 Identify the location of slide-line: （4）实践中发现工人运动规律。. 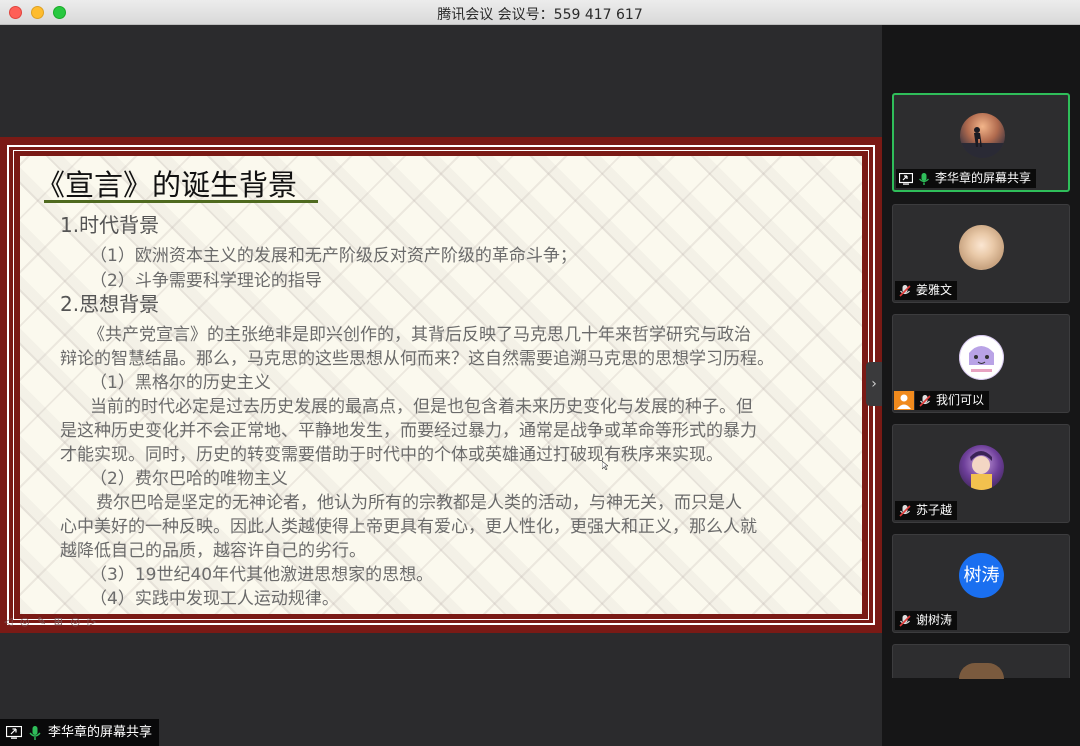
(214, 599).